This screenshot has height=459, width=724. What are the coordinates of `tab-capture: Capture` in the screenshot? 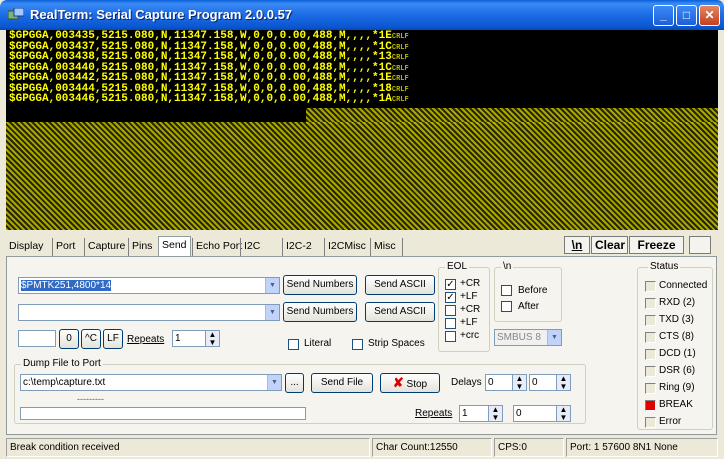 It's located at (106, 247).